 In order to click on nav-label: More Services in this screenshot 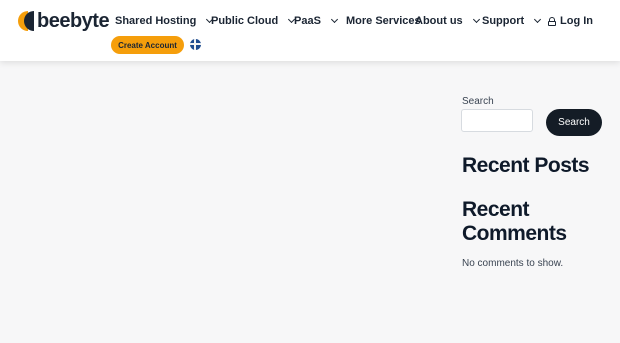, I will do `click(383, 21)`.